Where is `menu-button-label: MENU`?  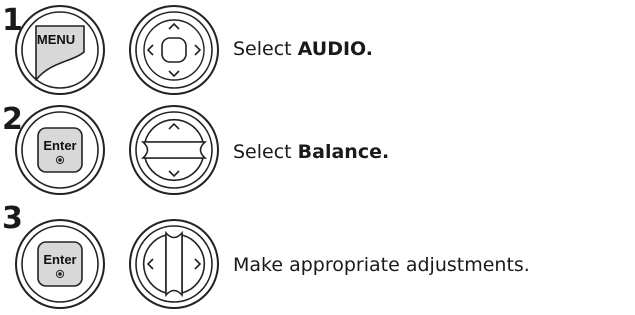 menu-button-label: MENU is located at coordinates (56, 39).